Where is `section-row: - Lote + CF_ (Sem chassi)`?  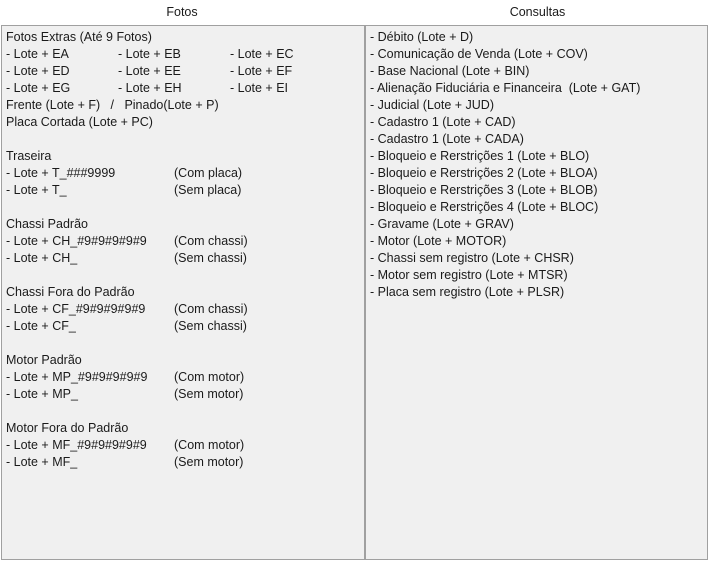
section-row: - Lote + CF_ (Sem chassi) is located at coordinates (184, 326).